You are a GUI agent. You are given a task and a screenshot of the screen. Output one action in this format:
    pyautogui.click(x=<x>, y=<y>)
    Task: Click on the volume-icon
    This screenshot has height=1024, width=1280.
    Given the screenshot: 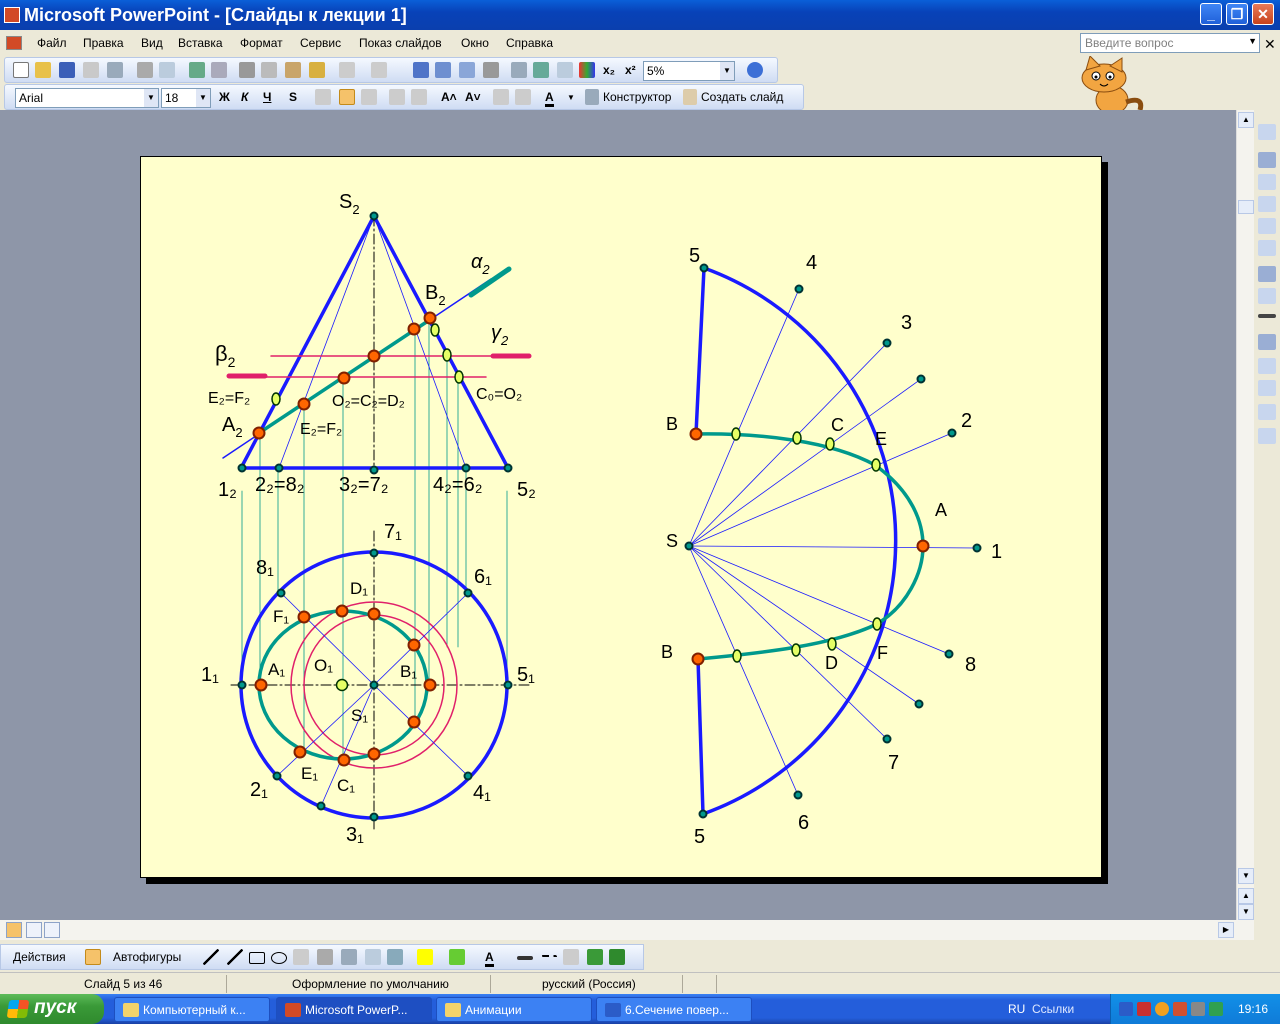 What is the action you would take?
    pyautogui.click(x=1198, y=1009)
    